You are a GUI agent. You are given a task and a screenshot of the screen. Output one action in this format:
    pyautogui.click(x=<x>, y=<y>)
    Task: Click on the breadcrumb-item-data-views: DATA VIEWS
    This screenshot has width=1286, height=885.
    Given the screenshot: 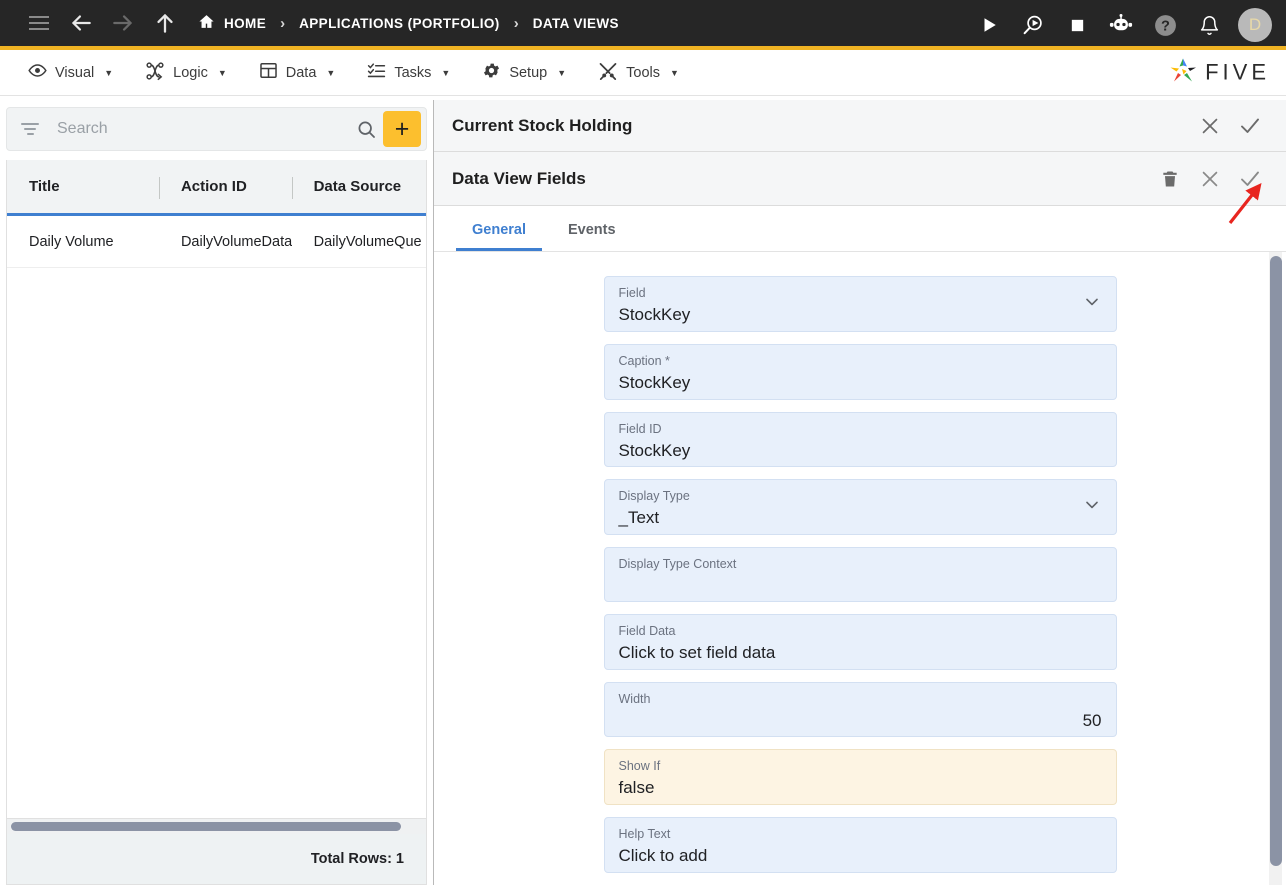 What is the action you would take?
    pyautogui.click(x=576, y=23)
    